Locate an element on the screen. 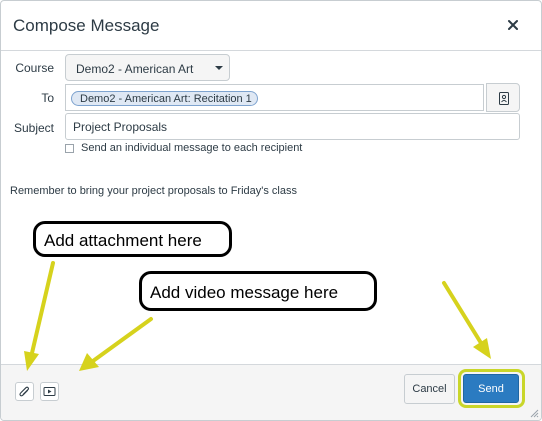 The image size is (542, 421). send-button: Send is located at coordinates (491, 388).